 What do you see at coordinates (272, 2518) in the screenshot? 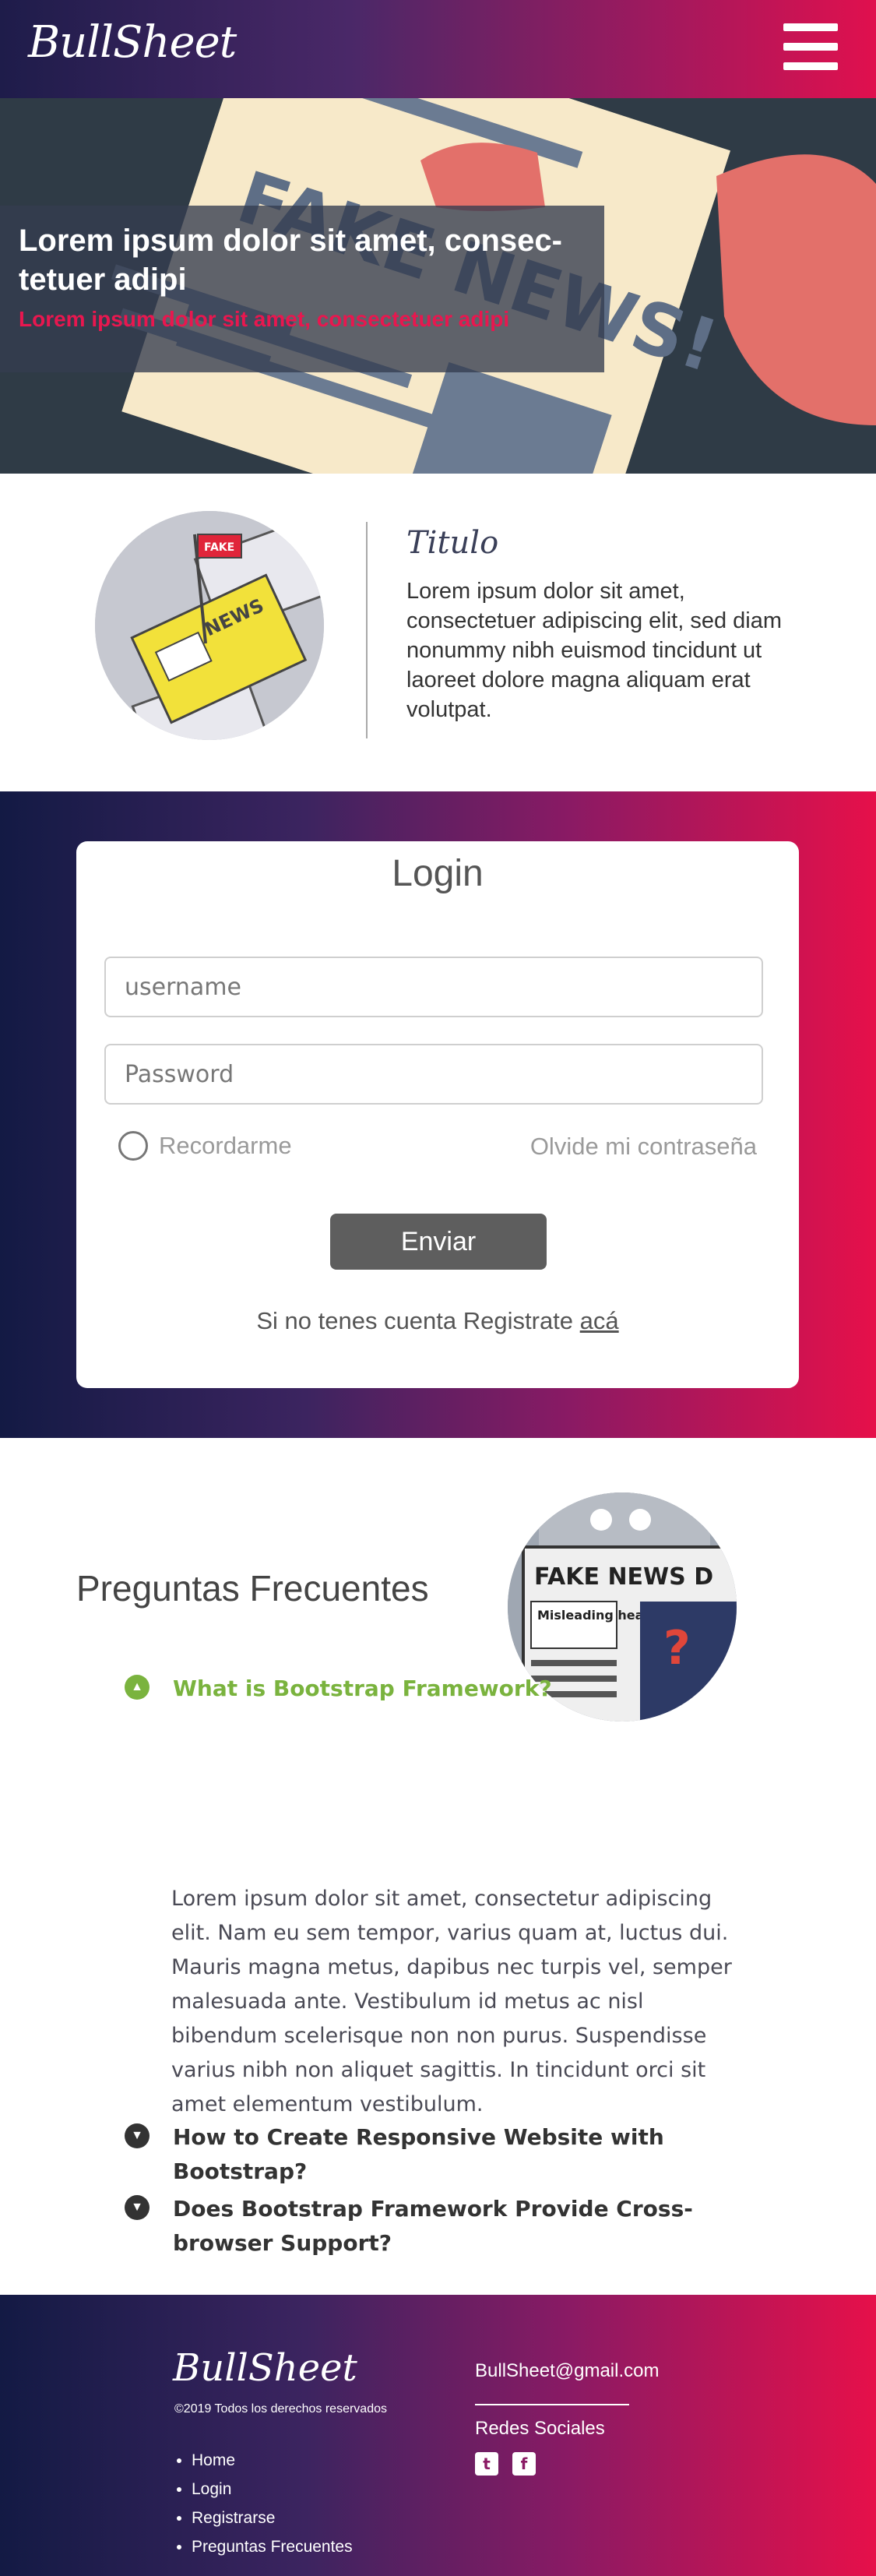
I see `footer-link-register: Registrarse` at bounding box center [272, 2518].